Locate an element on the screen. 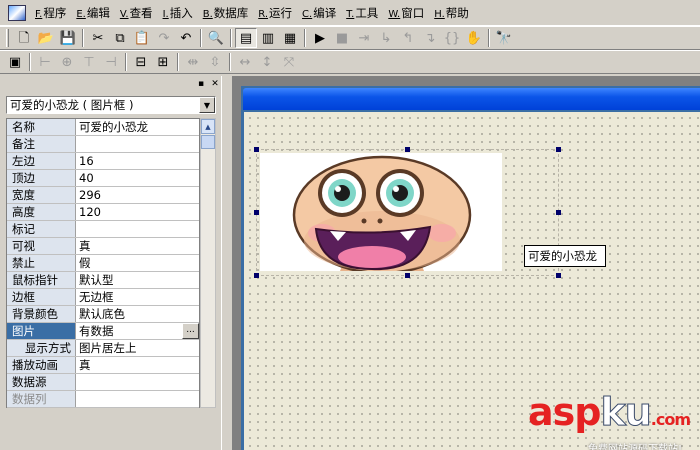 This screenshot has width=700, height=450. watermark-logo: aspku.com 免费网站源码下载站! is located at coordinates (609, 420).